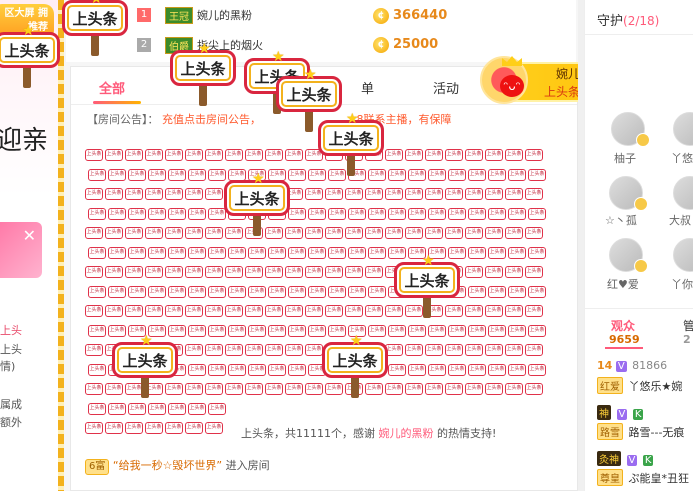 The width and height of the screenshot is (693, 491). I want to click on tab-audience: 观众, so click(623, 325).